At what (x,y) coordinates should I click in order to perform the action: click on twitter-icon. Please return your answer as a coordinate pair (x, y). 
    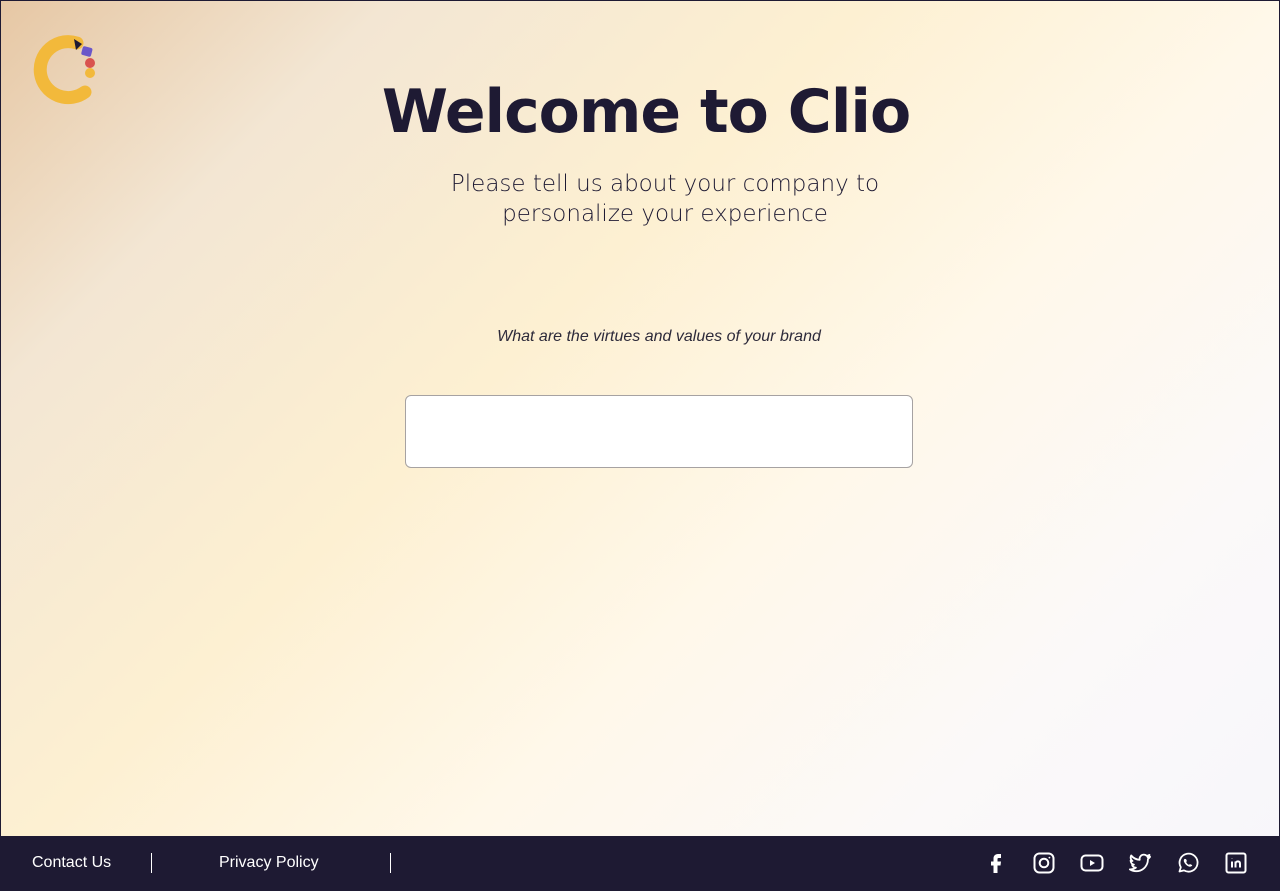
    Looking at the image, I should click on (1140, 863).